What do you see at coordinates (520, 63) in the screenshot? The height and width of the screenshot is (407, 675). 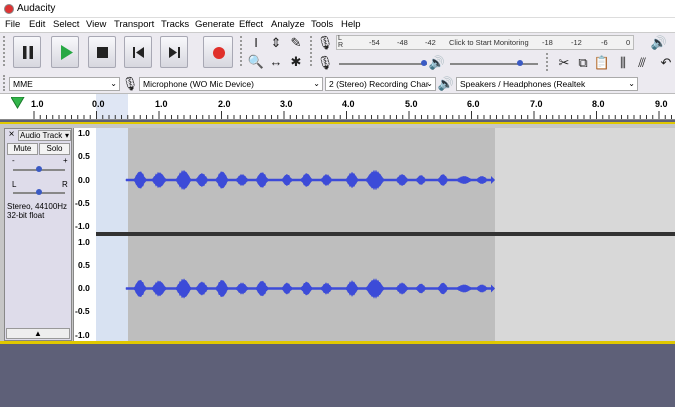 I see `playback-volume-knob` at bounding box center [520, 63].